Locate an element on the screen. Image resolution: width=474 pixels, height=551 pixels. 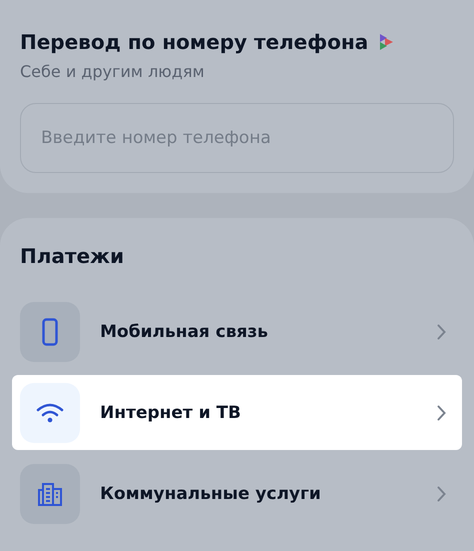
section-title: Перевод по номеру телефона is located at coordinates (194, 42).